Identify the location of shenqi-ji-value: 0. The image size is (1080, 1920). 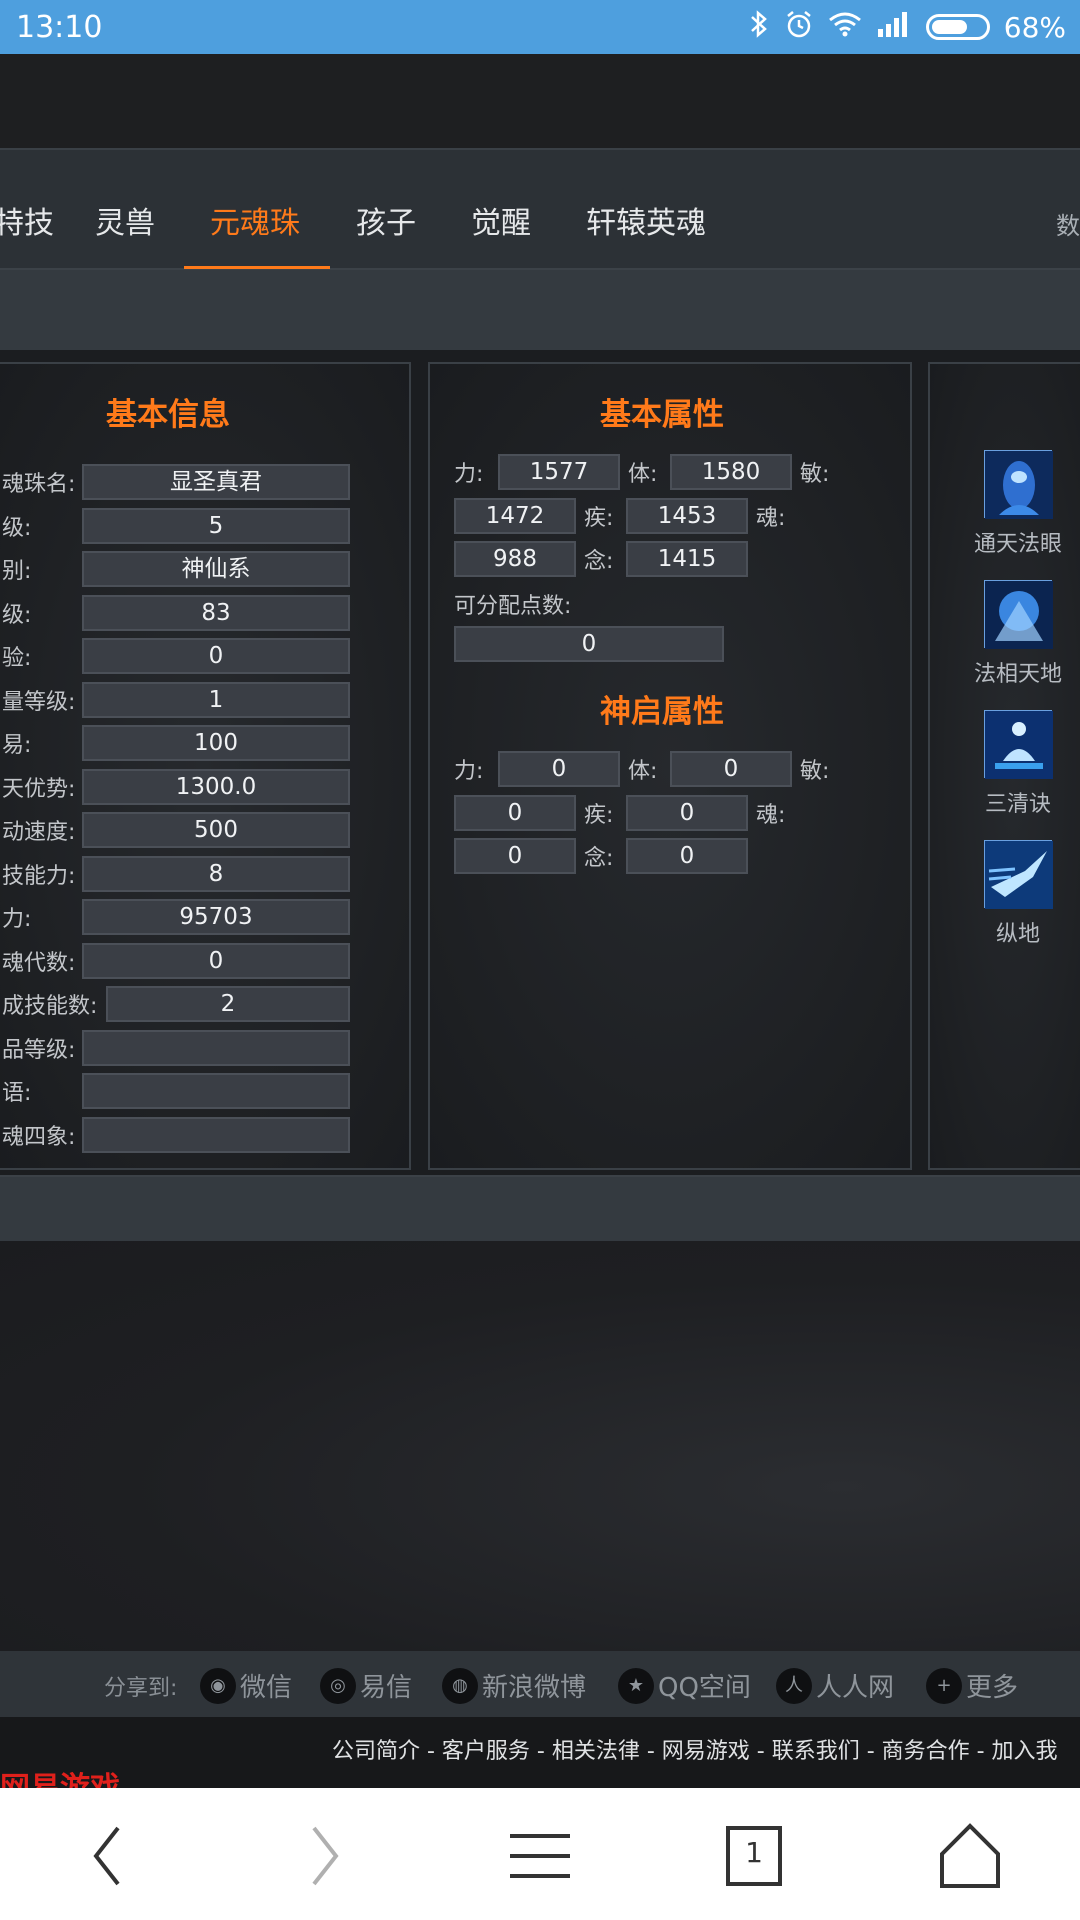
(687, 813).